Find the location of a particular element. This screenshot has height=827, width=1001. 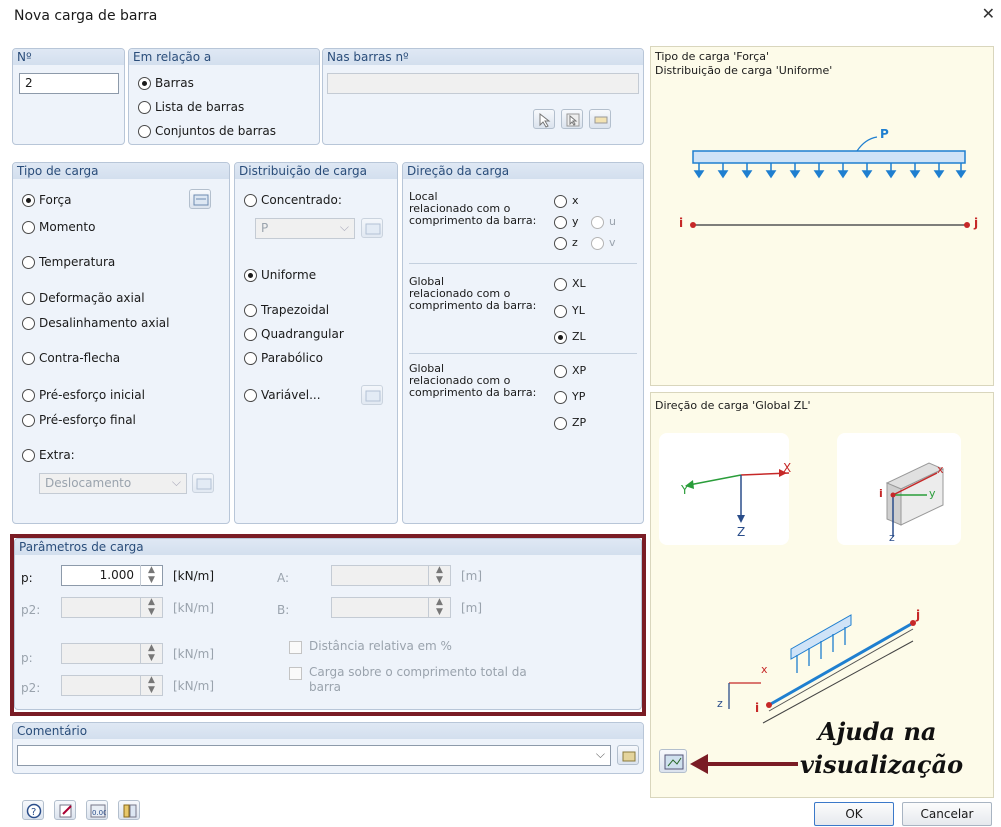

radio-pre-esforco-inicial is located at coordinates (28, 395).